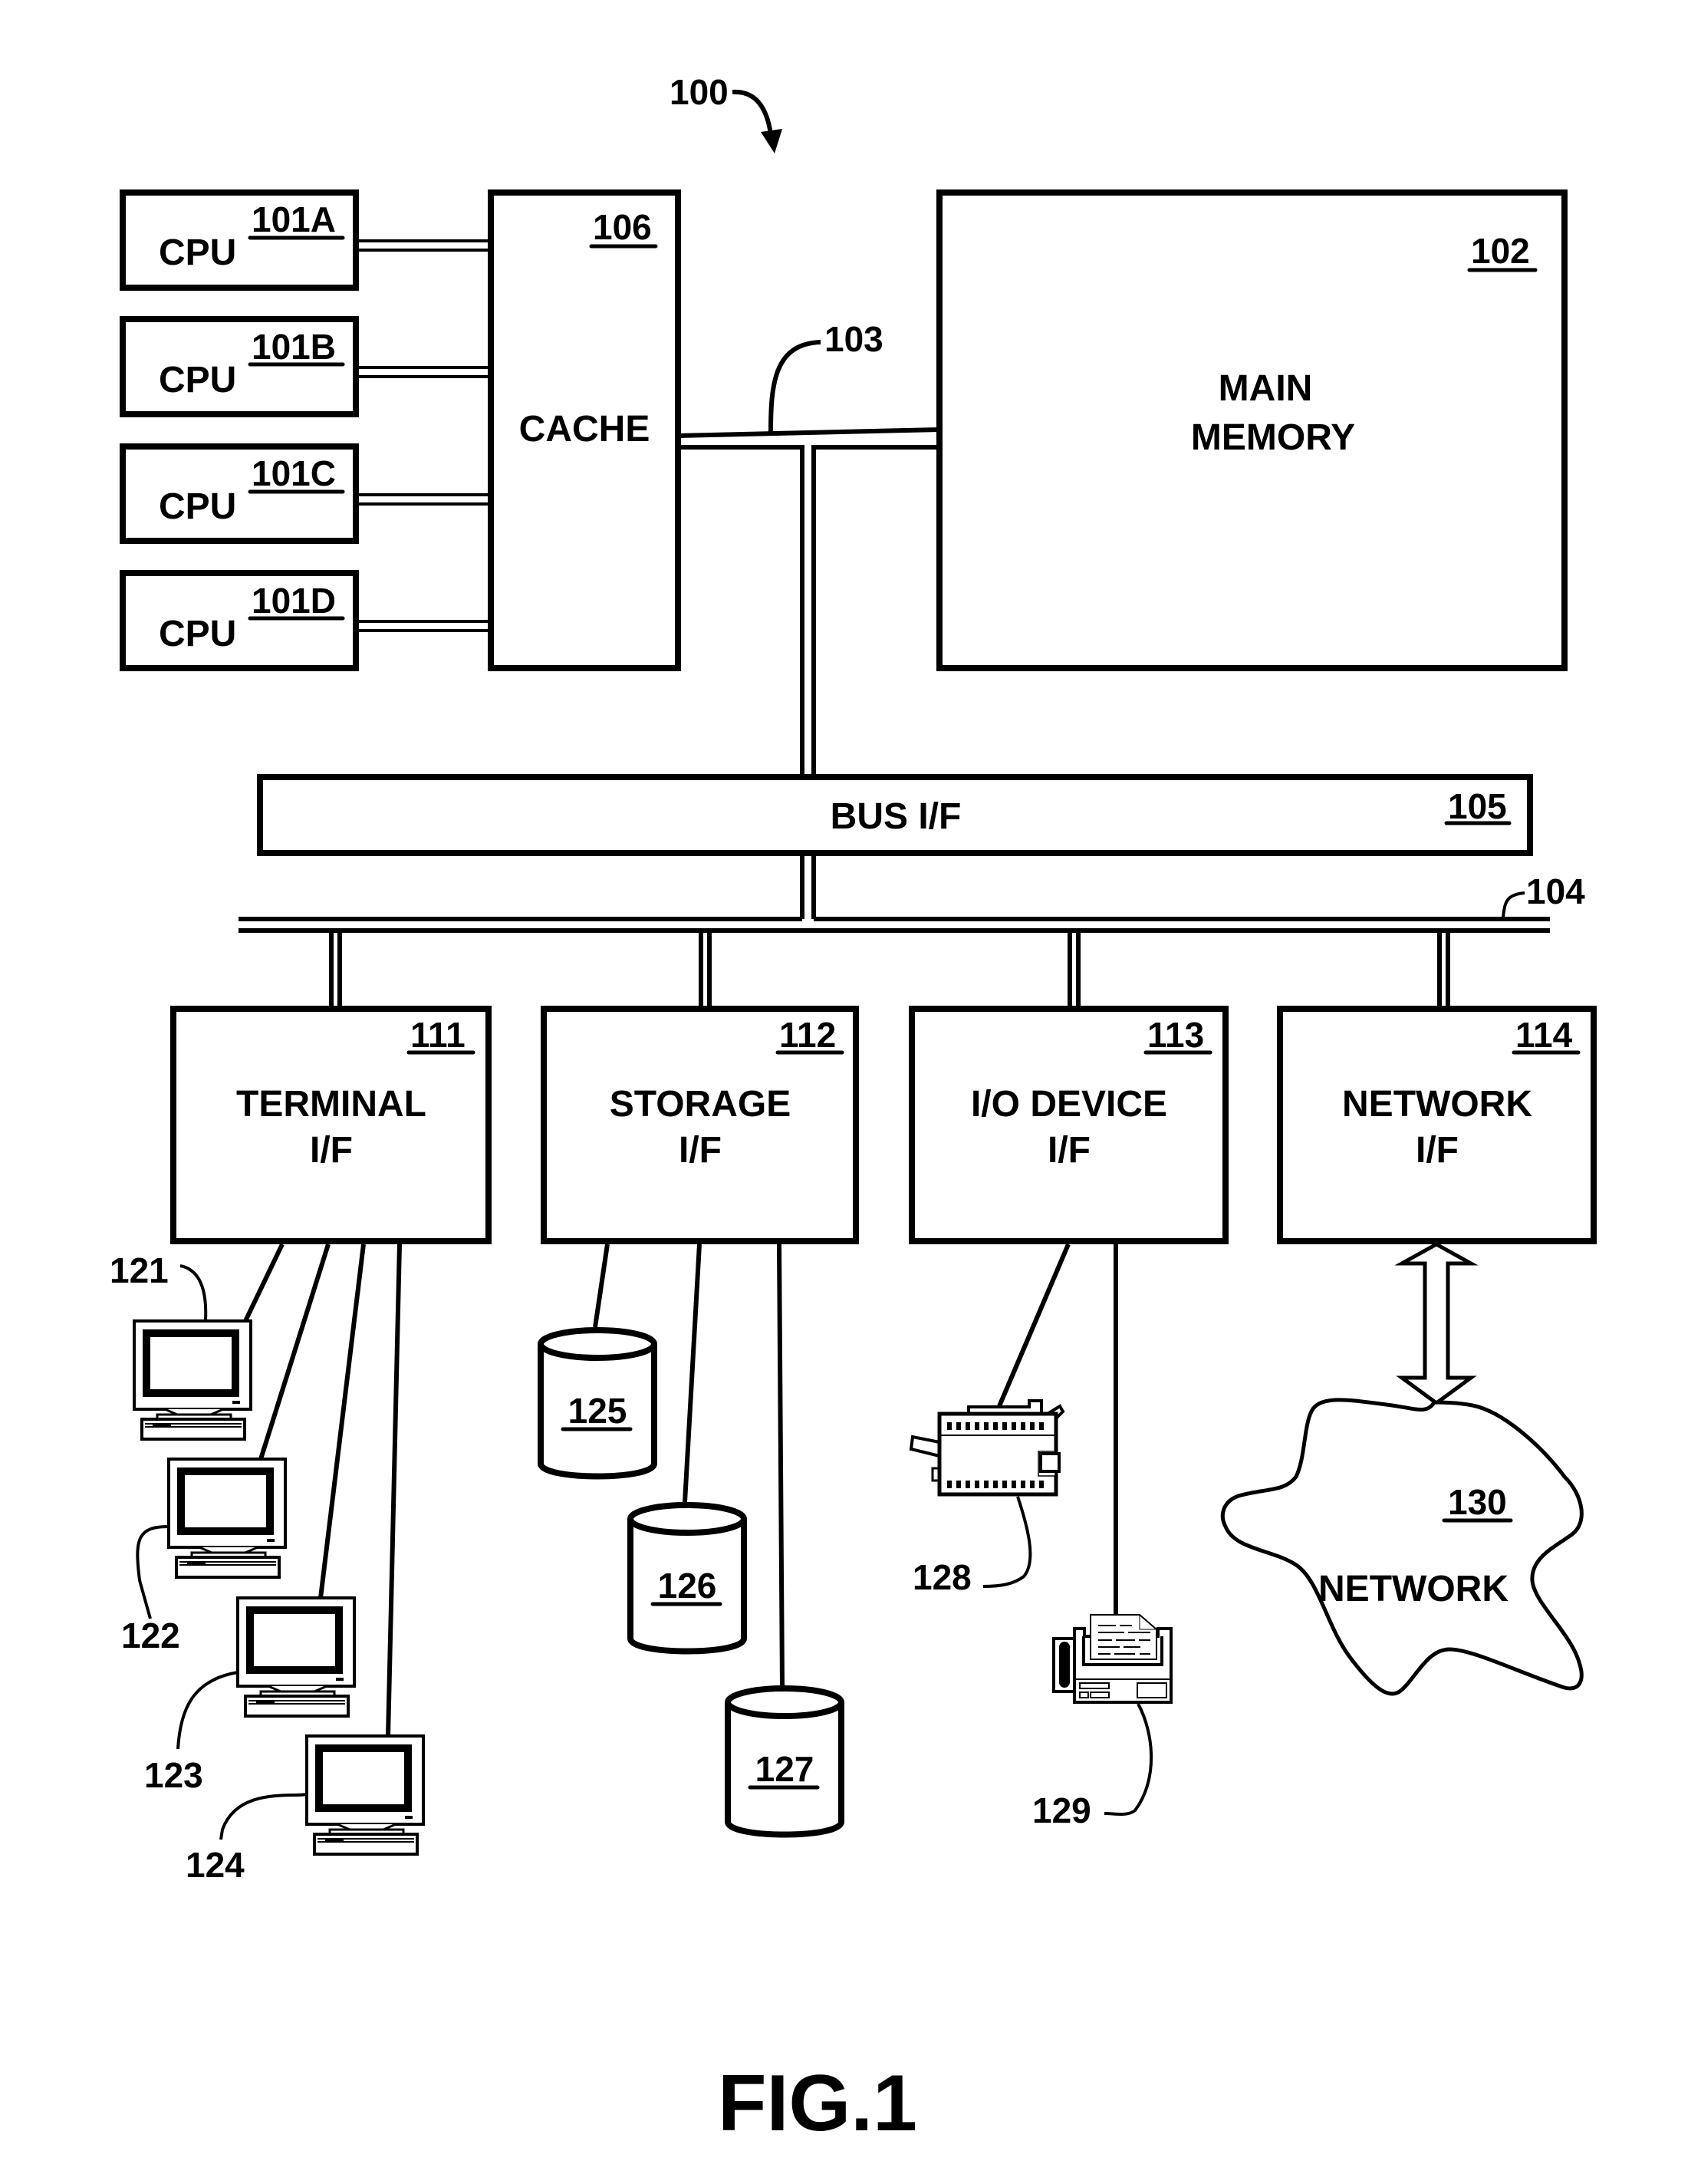 This screenshot has width=1701, height=2184. What do you see at coordinates (597, 1411) in the screenshot?
I see `storage-ref: 125` at bounding box center [597, 1411].